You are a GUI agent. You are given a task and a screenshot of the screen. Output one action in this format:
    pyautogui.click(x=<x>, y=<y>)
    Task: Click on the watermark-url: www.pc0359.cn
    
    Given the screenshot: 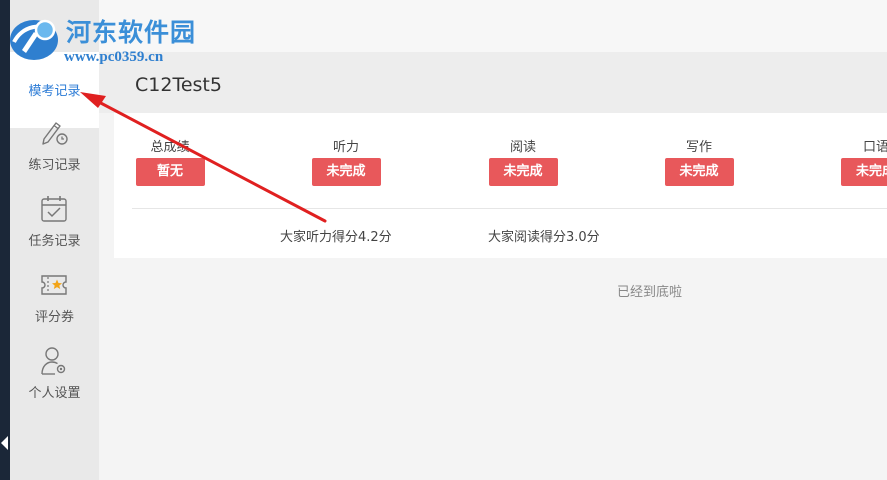 What is the action you would take?
    pyautogui.click(x=114, y=57)
    